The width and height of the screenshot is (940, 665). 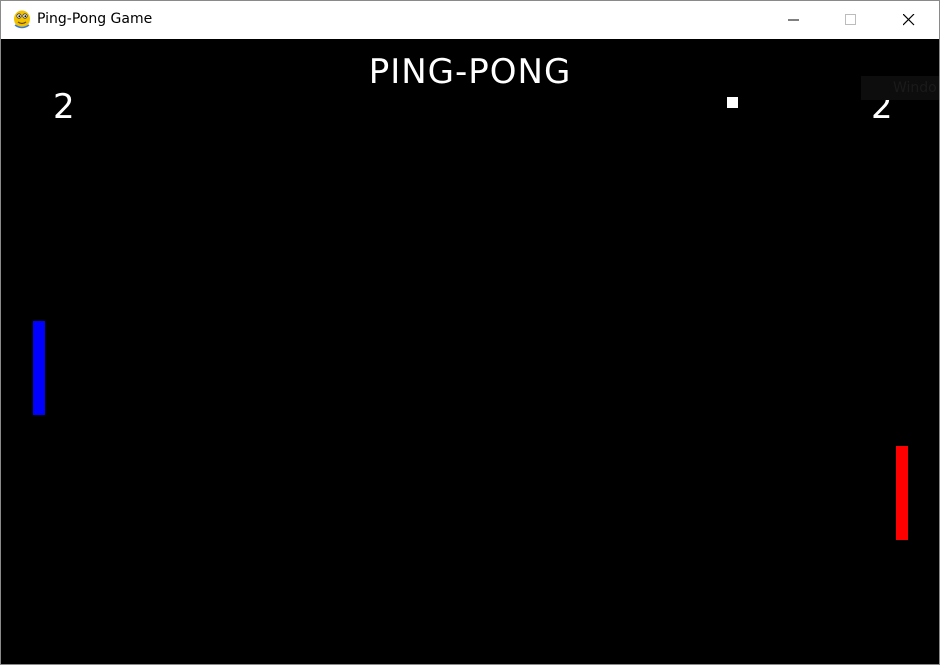 I want to click on window-title: Ping-Pong Game, so click(x=95, y=19).